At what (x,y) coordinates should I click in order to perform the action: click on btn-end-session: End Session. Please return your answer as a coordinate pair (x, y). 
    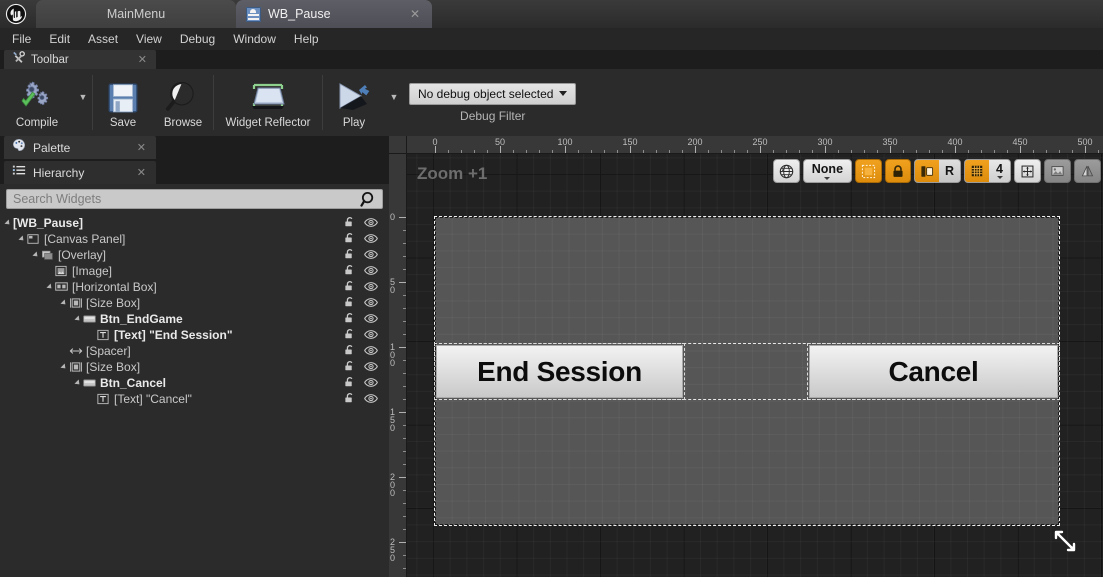
    Looking at the image, I should click on (559, 371).